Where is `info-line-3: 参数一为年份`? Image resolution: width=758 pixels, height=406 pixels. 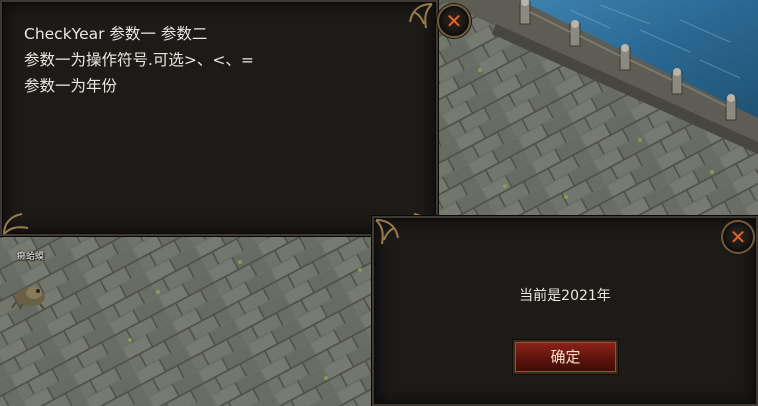 info-line-3: 参数一为年份 is located at coordinates (71, 86).